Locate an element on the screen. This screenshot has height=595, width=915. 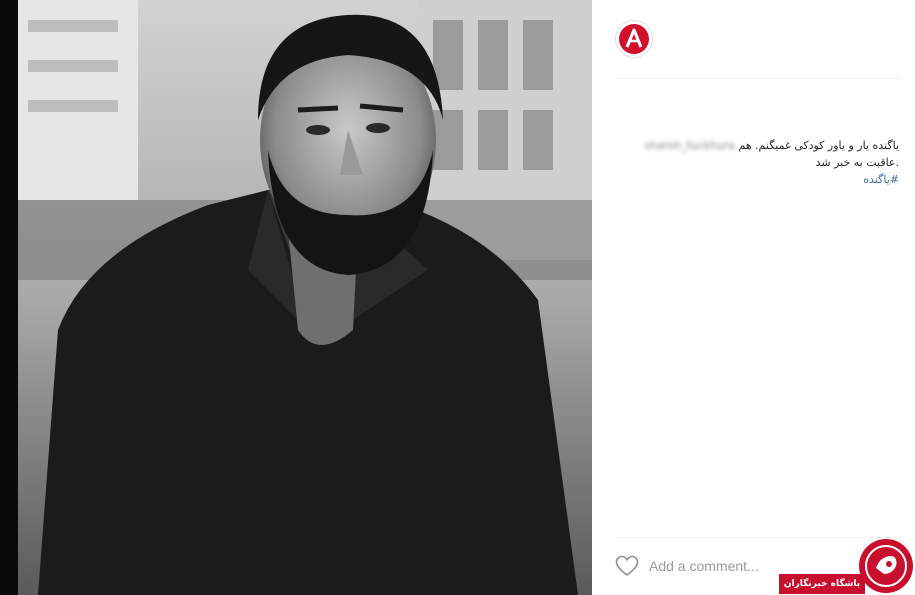
a-logo-icon is located at coordinates (634, 39).